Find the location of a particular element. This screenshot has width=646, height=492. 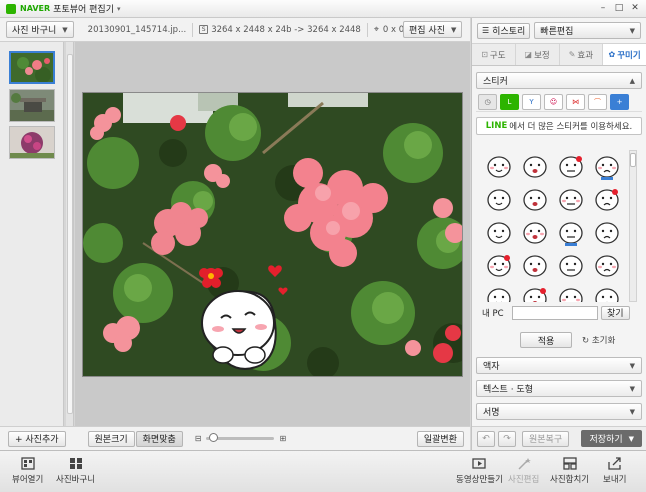

recent-sticker-icon: ◷ is located at coordinates (487, 101).